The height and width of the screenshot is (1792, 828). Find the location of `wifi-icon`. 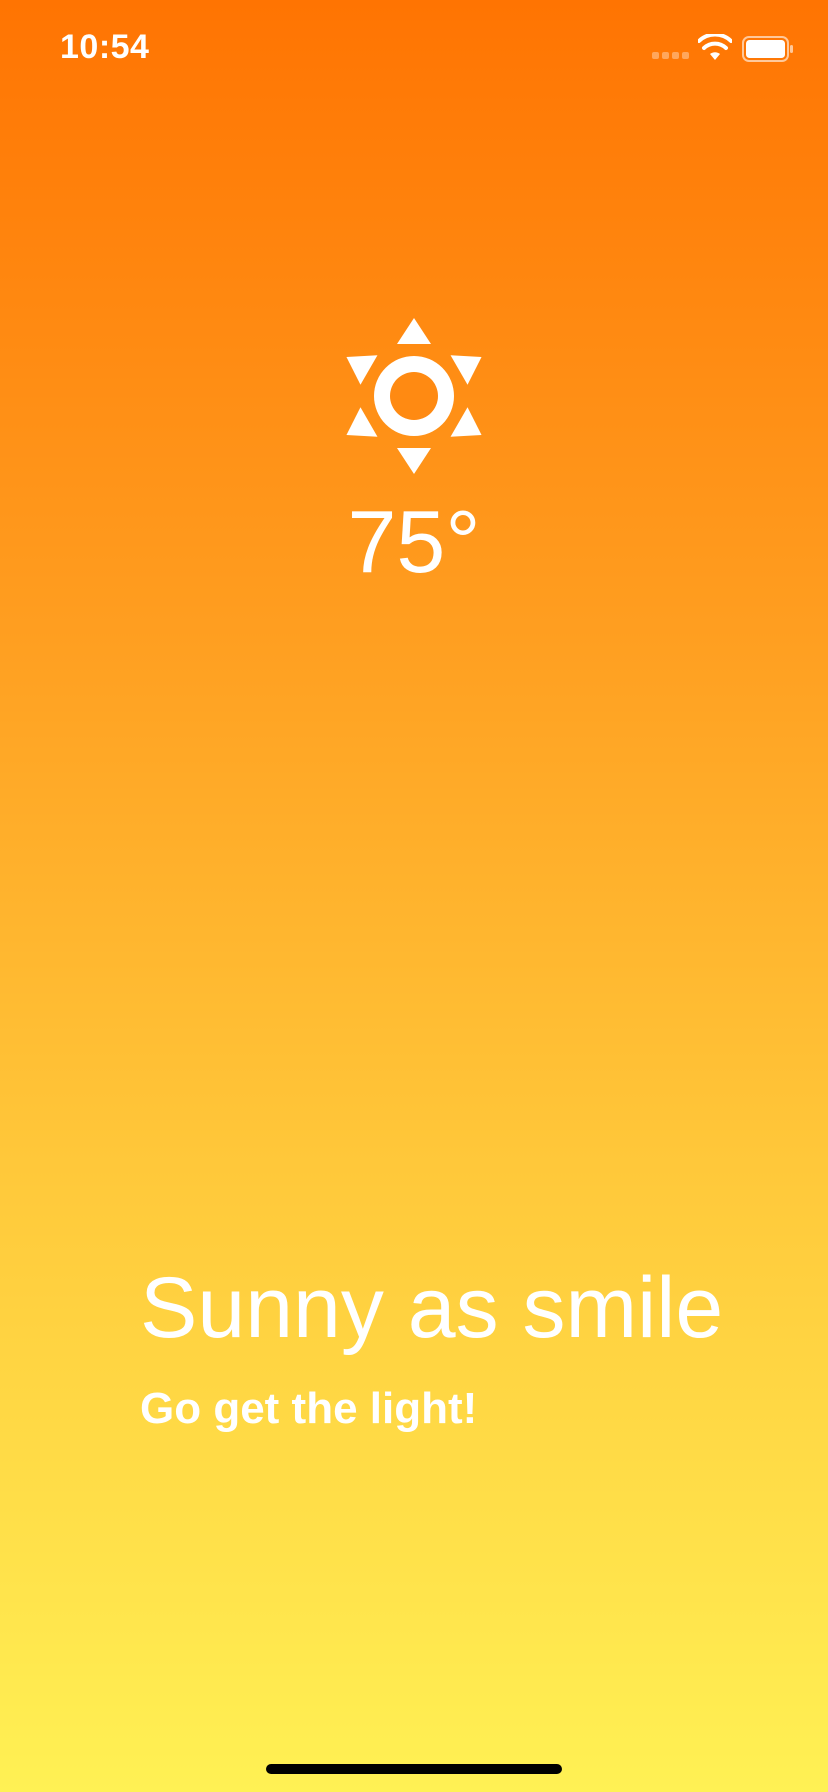

wifi-icon is located at coordinates (715, 47).